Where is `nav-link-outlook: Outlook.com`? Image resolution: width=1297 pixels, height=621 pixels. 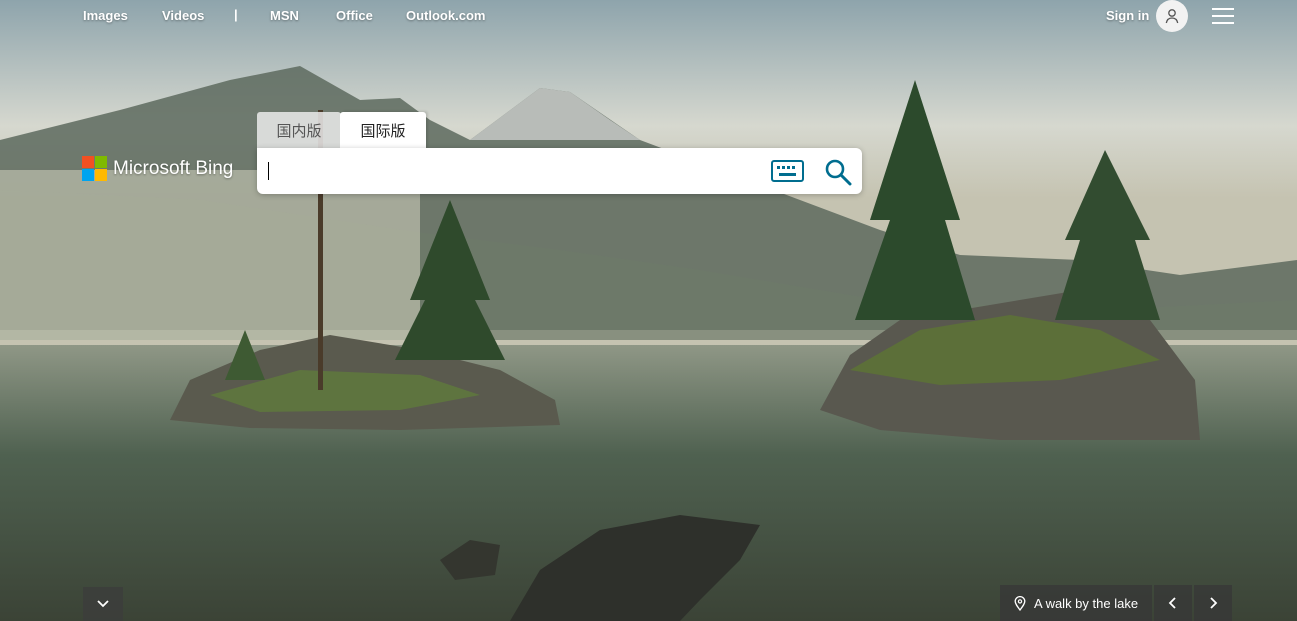 nav-link-outlook: Outlook.com is located at coordinates (445, 15).